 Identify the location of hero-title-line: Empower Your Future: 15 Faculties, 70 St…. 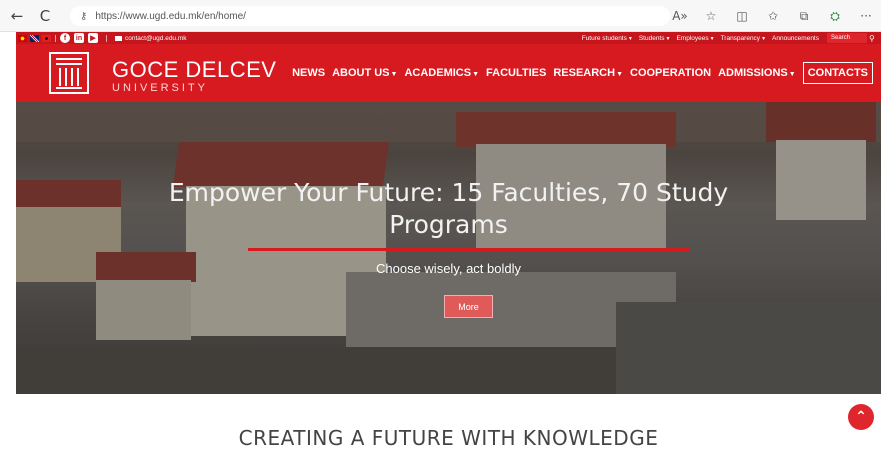
(448, 192).